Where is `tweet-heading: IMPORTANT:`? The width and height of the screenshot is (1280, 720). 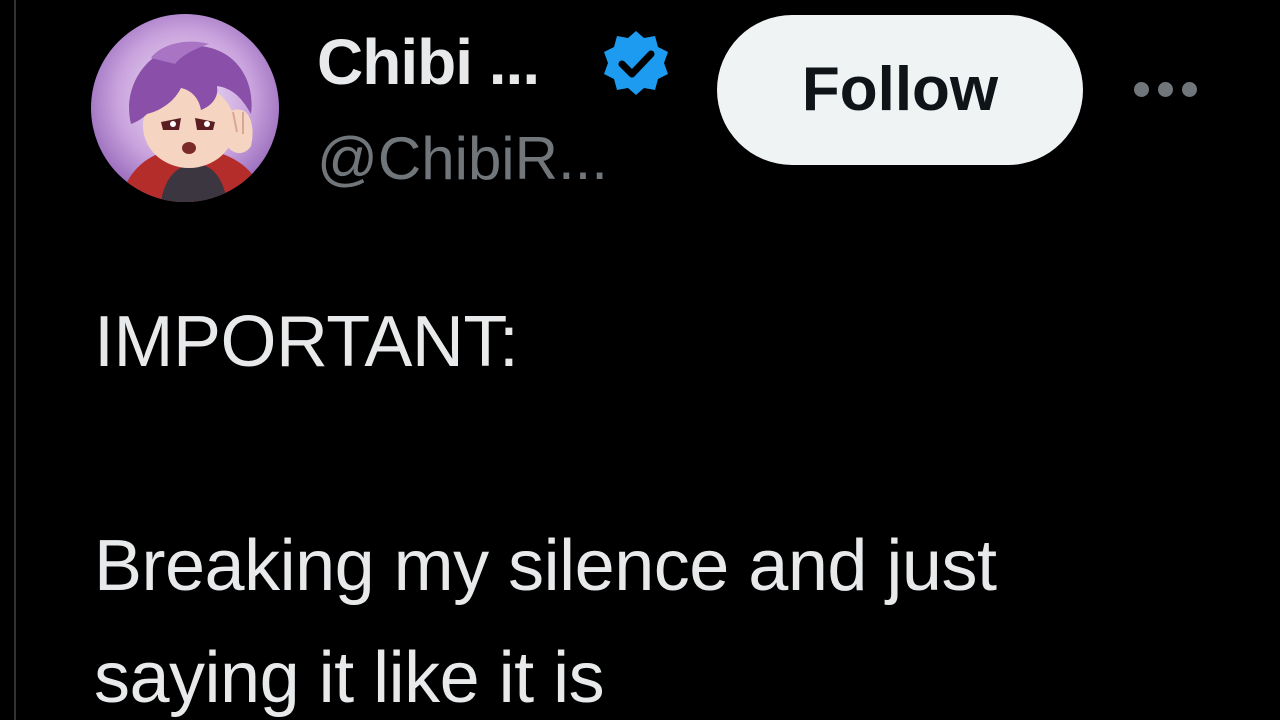
tweet-heading: IMPORTANT: is located at coordinates (306, 342).